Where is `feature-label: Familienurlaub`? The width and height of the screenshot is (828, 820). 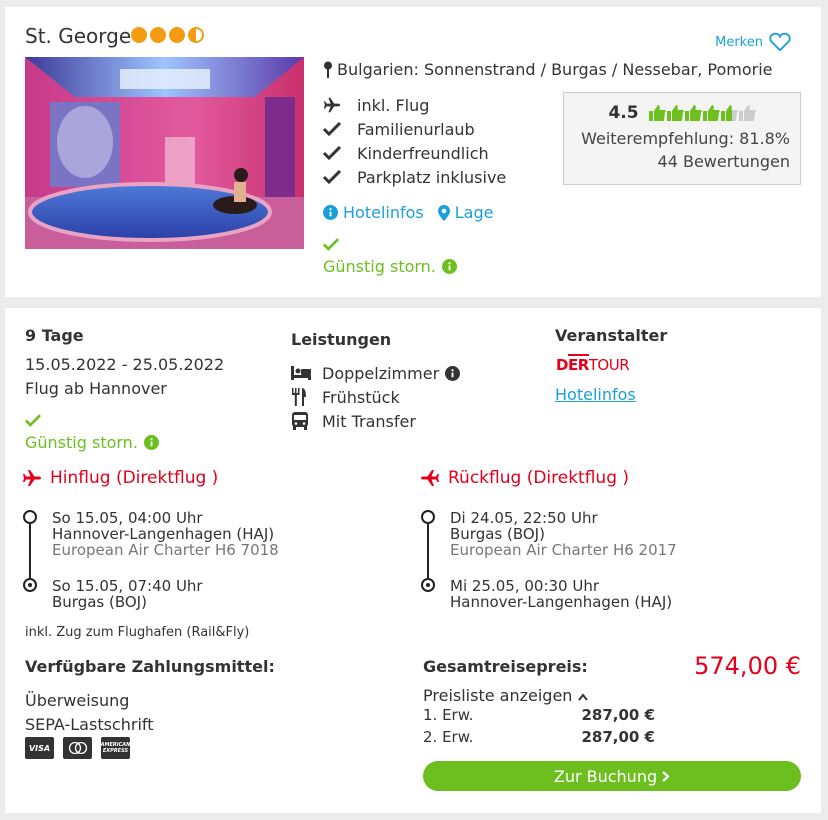 feature-label: Familienurlaub is located at coordinates (416, 129).